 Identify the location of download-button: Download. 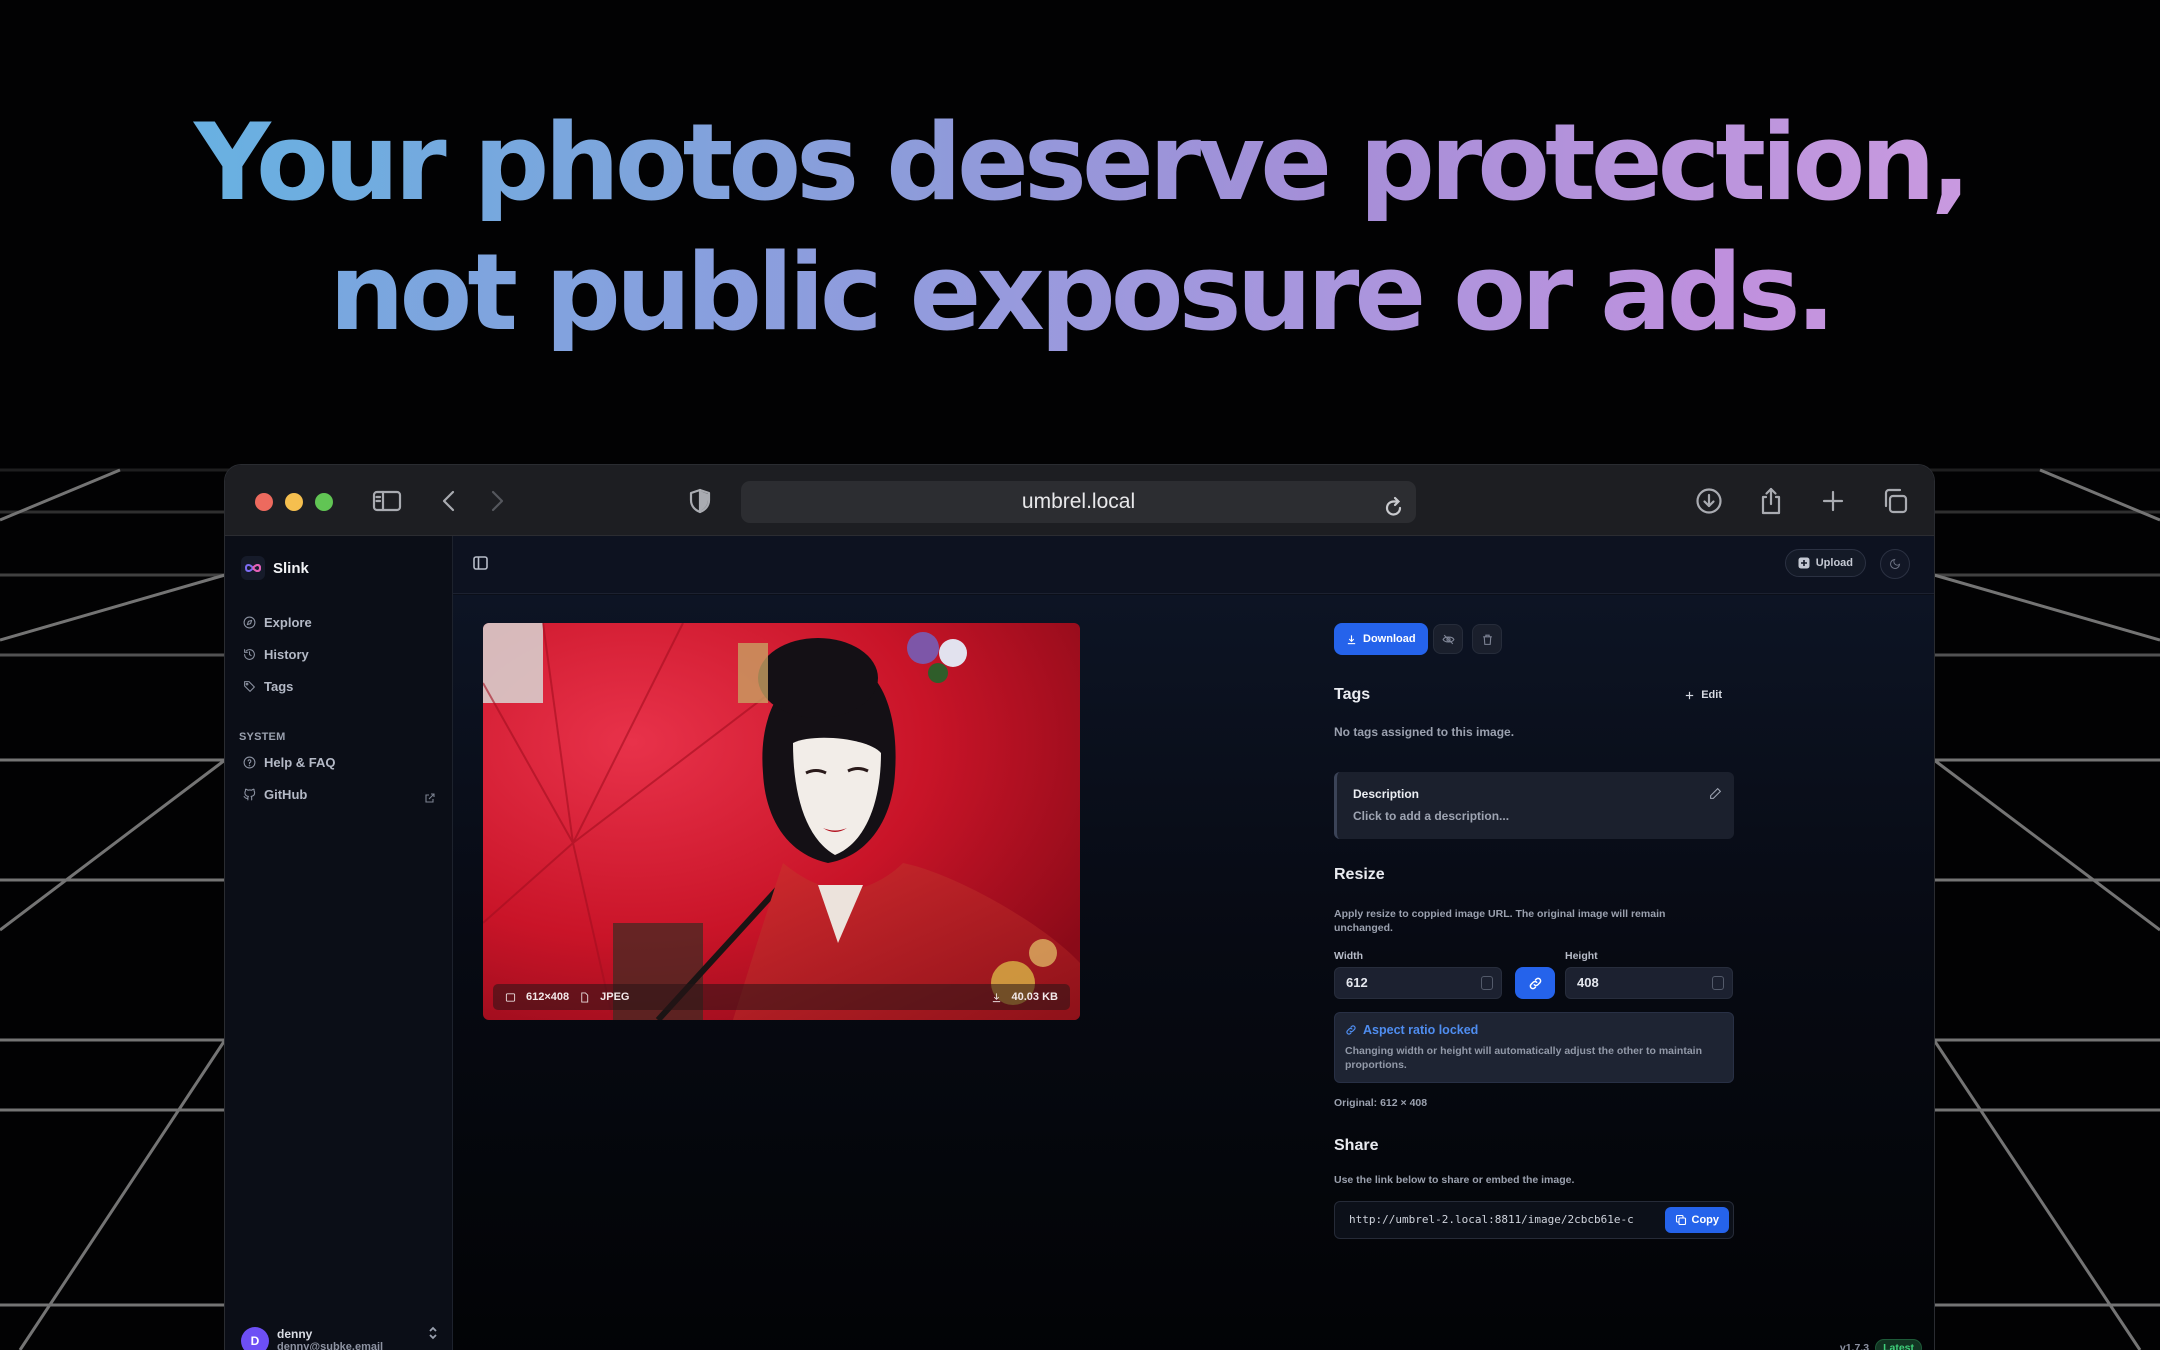
(1381, 639).